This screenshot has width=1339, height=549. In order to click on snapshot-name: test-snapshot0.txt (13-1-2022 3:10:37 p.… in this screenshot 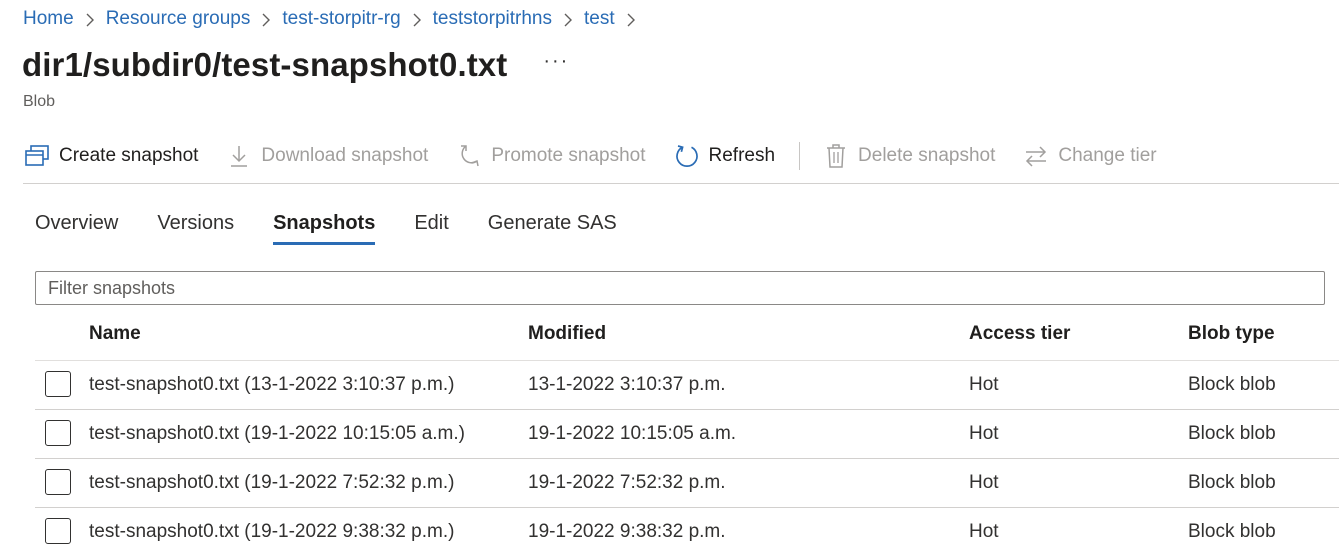, I will do `click(271, 385)`.